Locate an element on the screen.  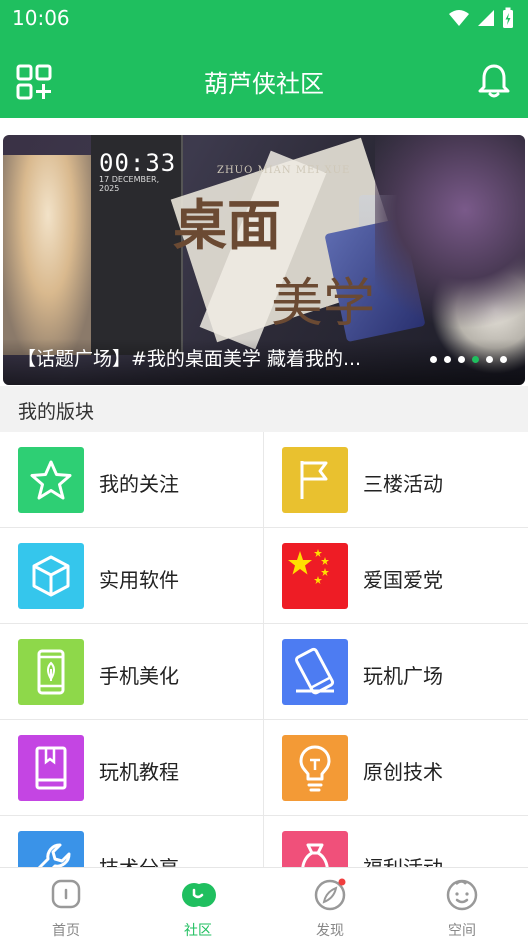
category-label: 玩机广场 is located at coordinates (403, 676).